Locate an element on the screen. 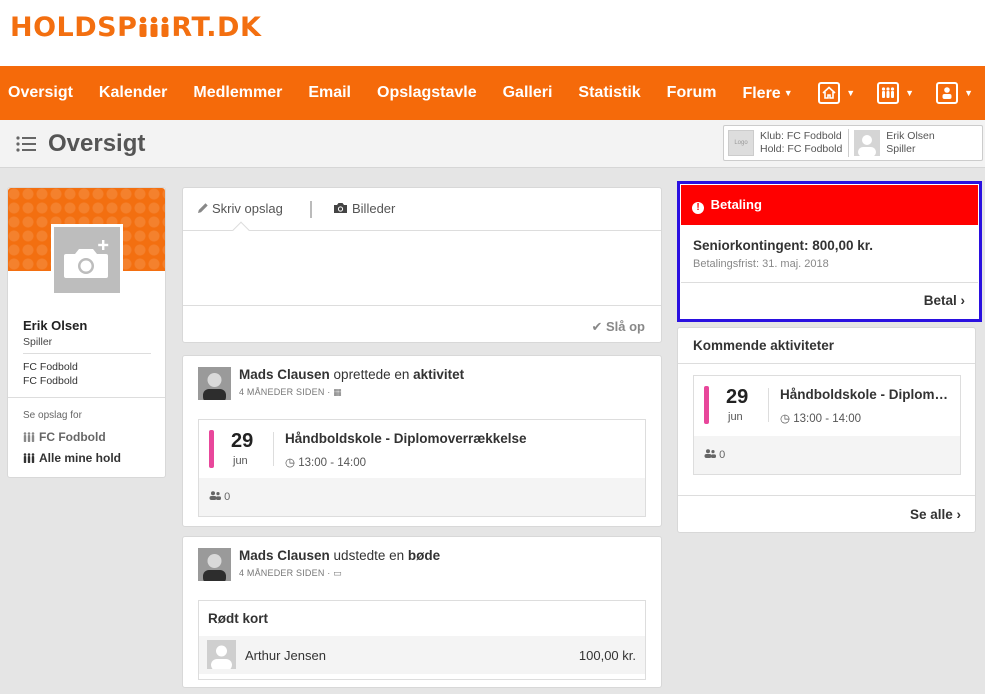 This screenshot has height=694, width=985. team-icon is located at coordinates (29, 458).